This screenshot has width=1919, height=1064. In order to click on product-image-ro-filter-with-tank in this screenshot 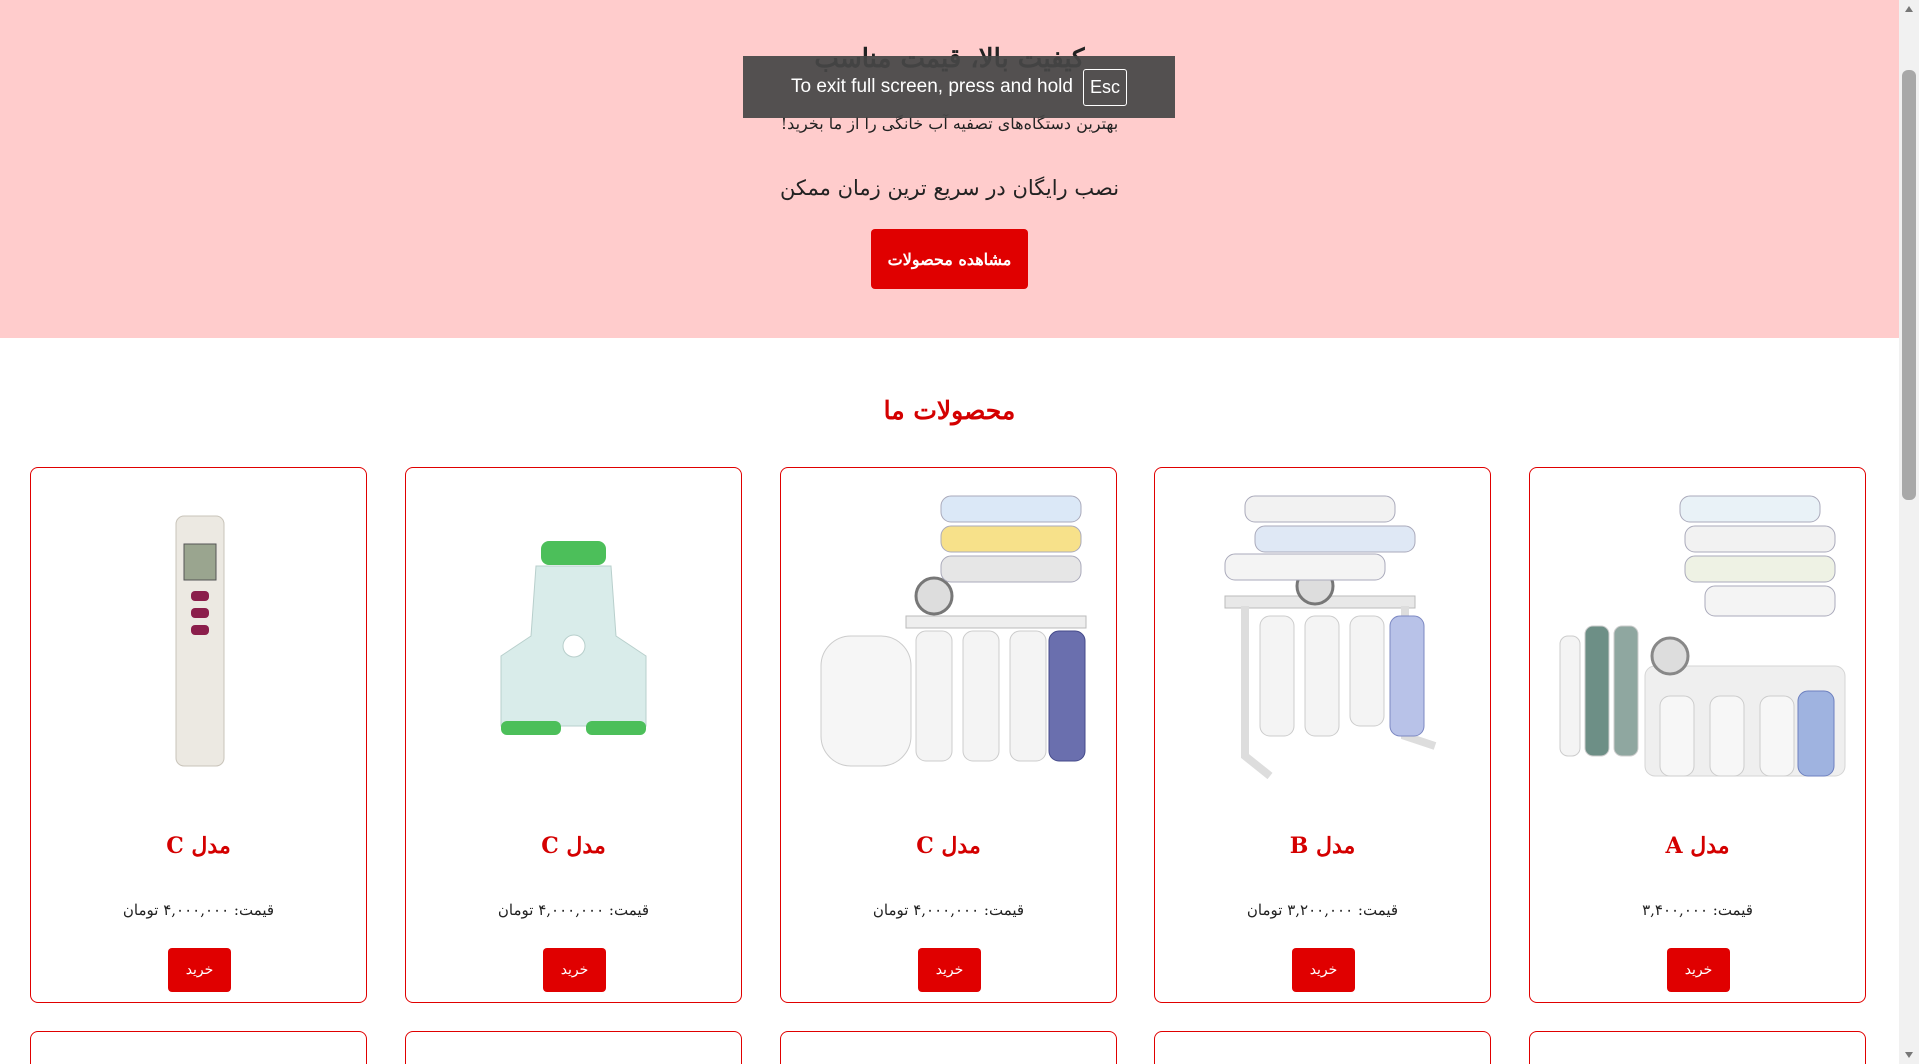, I will do `click(948, 636)`.